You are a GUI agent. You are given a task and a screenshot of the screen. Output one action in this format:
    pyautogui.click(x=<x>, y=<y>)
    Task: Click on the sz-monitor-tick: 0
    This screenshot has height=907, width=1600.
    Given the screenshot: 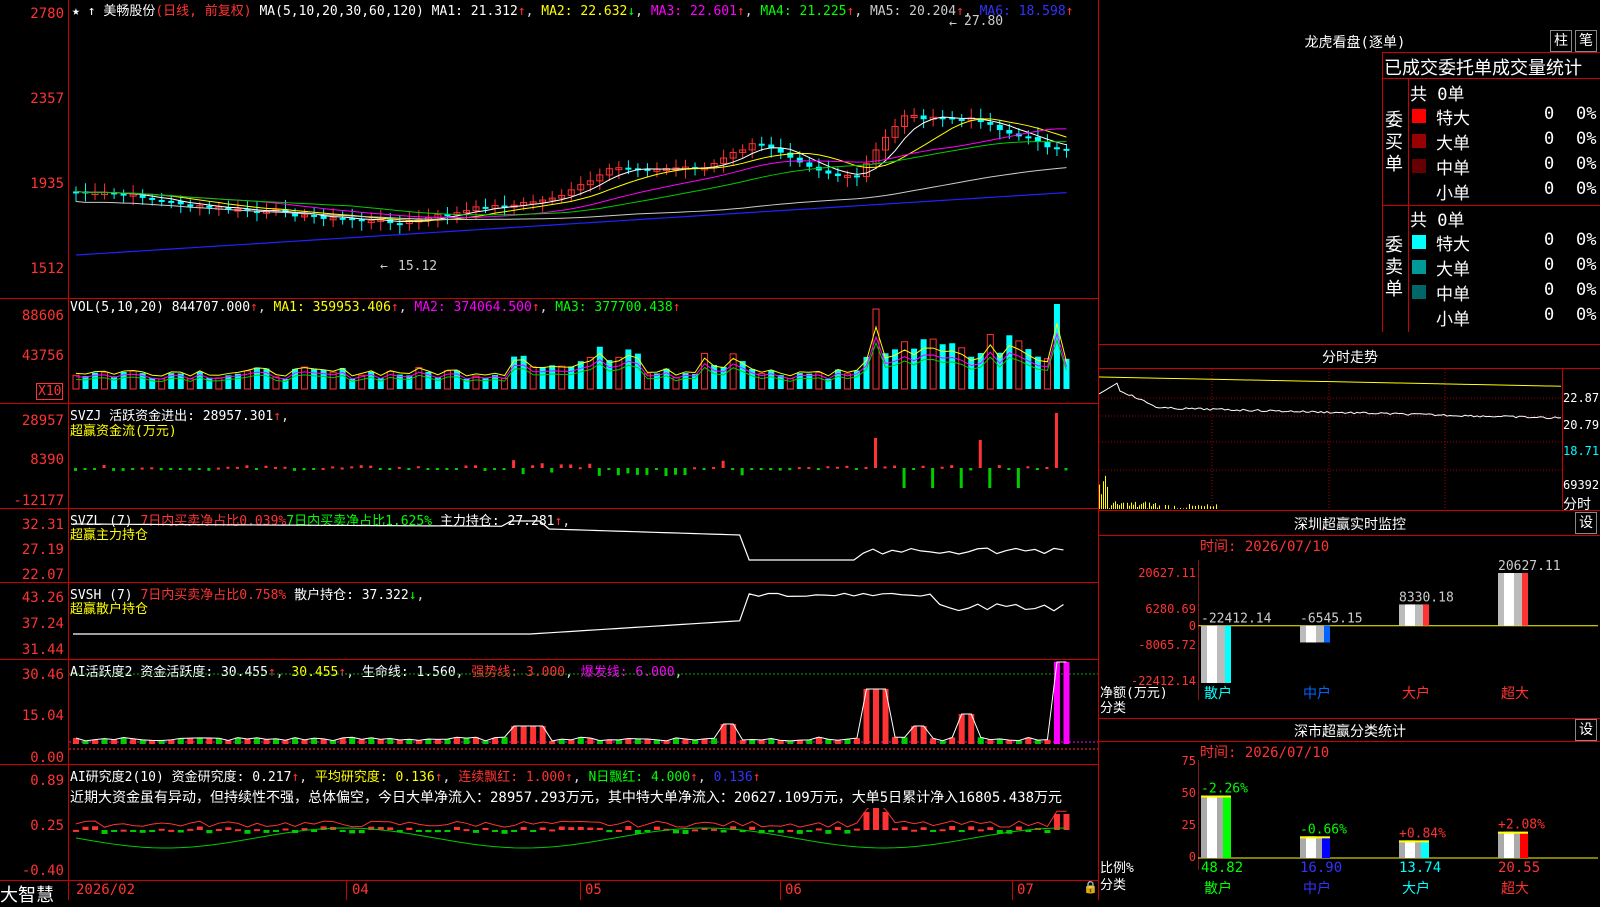 What is the action you would take?
    pyautogui.click(x=1148, y=626)
    